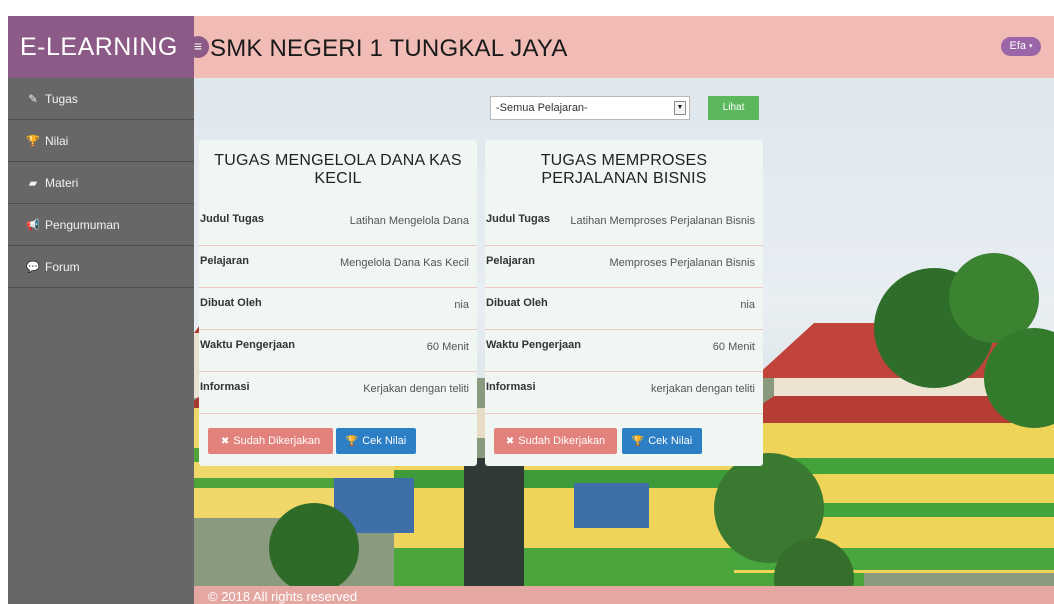  What do you see at coordinates (389, 48) in the screenshot?
I see `school-name: SMK NEGERI 1 TUNGKAL JAYA` at bounding box center [389, 48].